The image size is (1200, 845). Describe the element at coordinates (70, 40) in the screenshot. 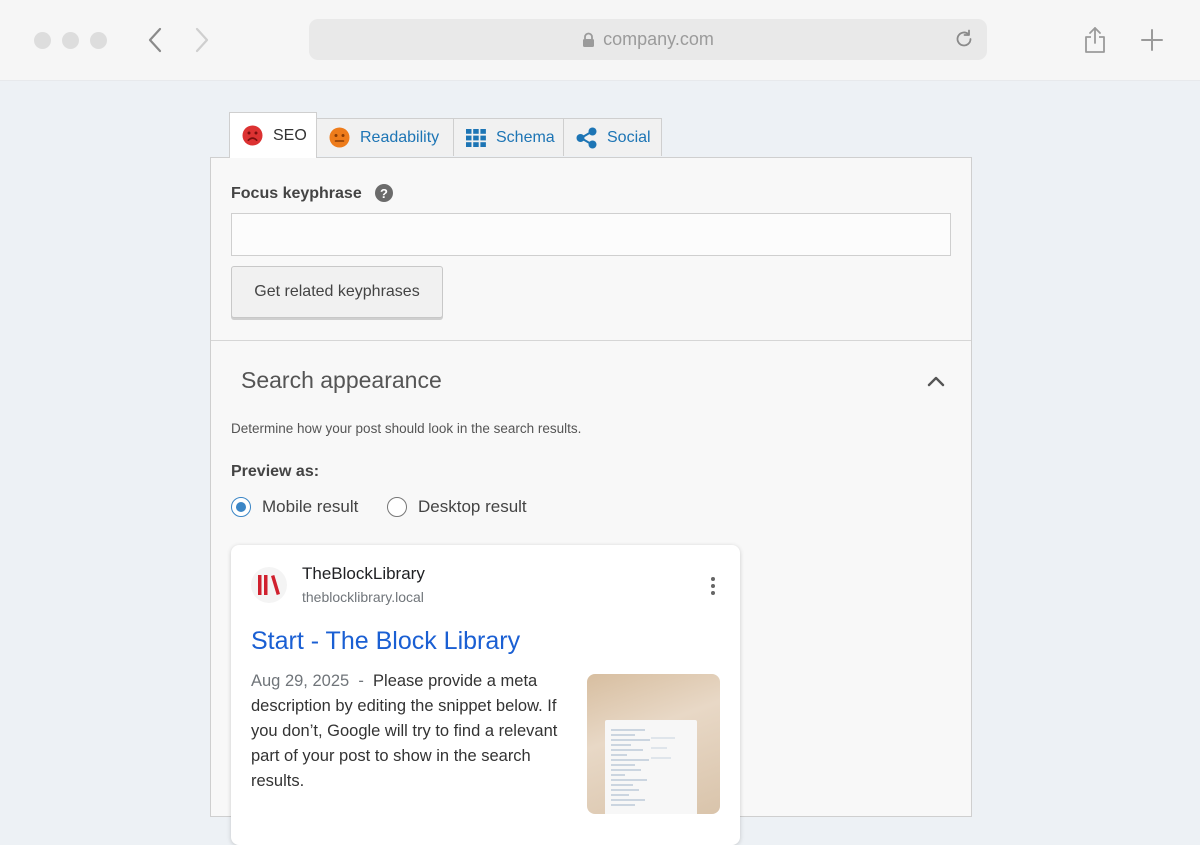

I see `window-minimize-button` at that location.